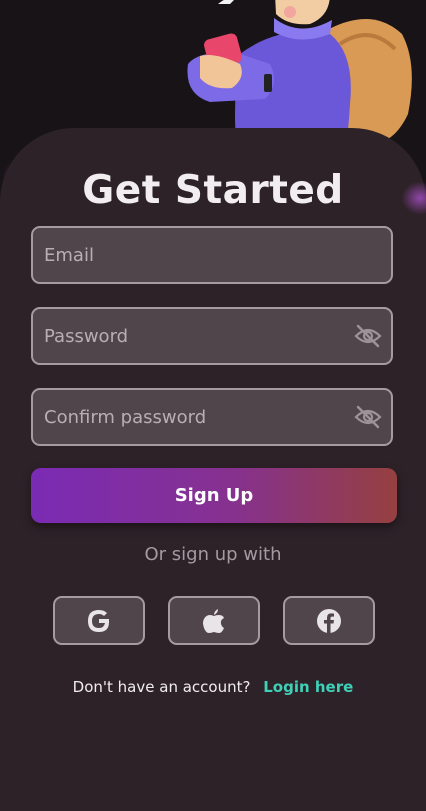 The image size is (426, 811). I want to click on confirm-password-input, so click(193, 417).